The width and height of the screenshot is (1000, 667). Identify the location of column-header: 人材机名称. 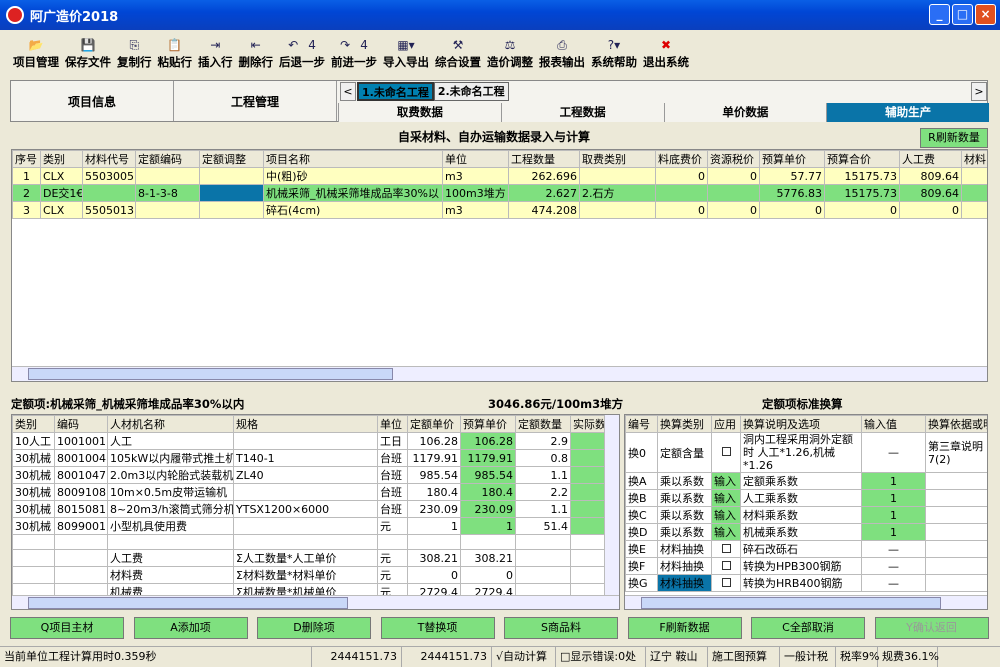
(170, 424).